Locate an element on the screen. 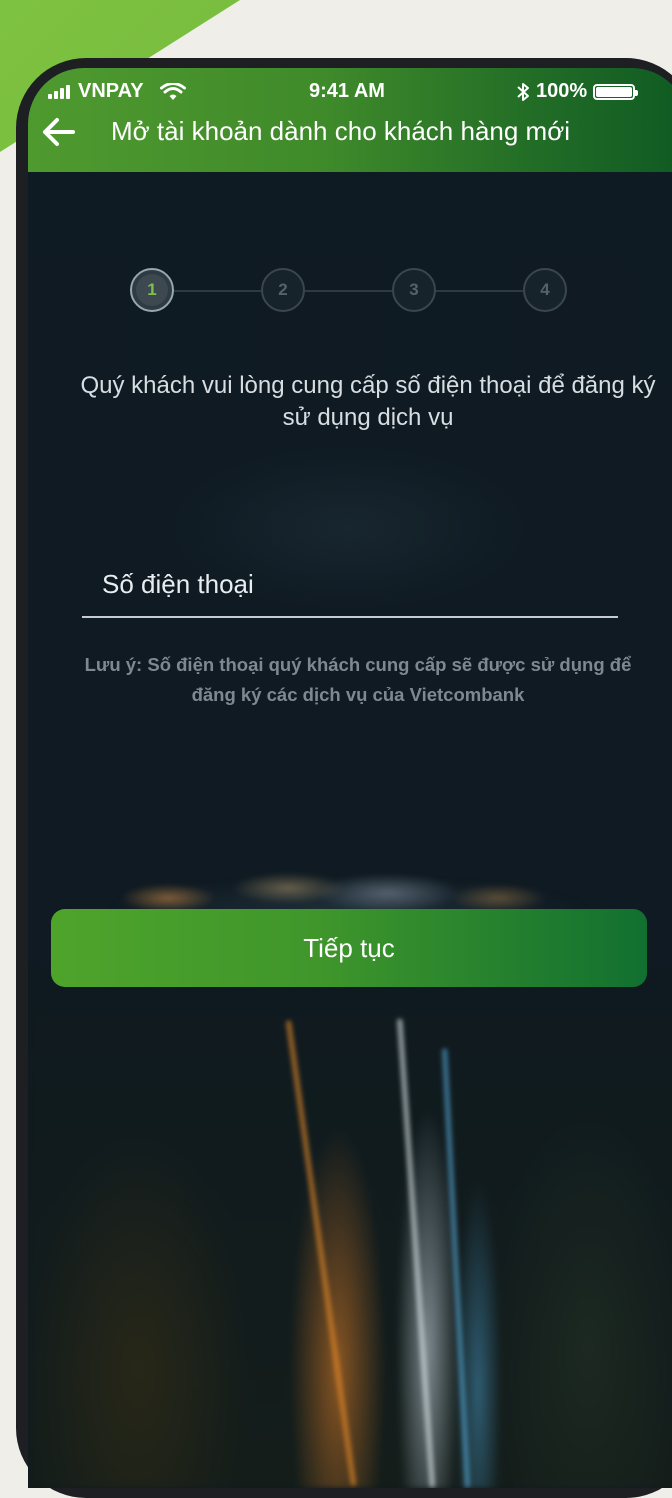 The width and height of the screenshot is (672, 1498). bluetooth-icon is located at coordinates (523, 91).